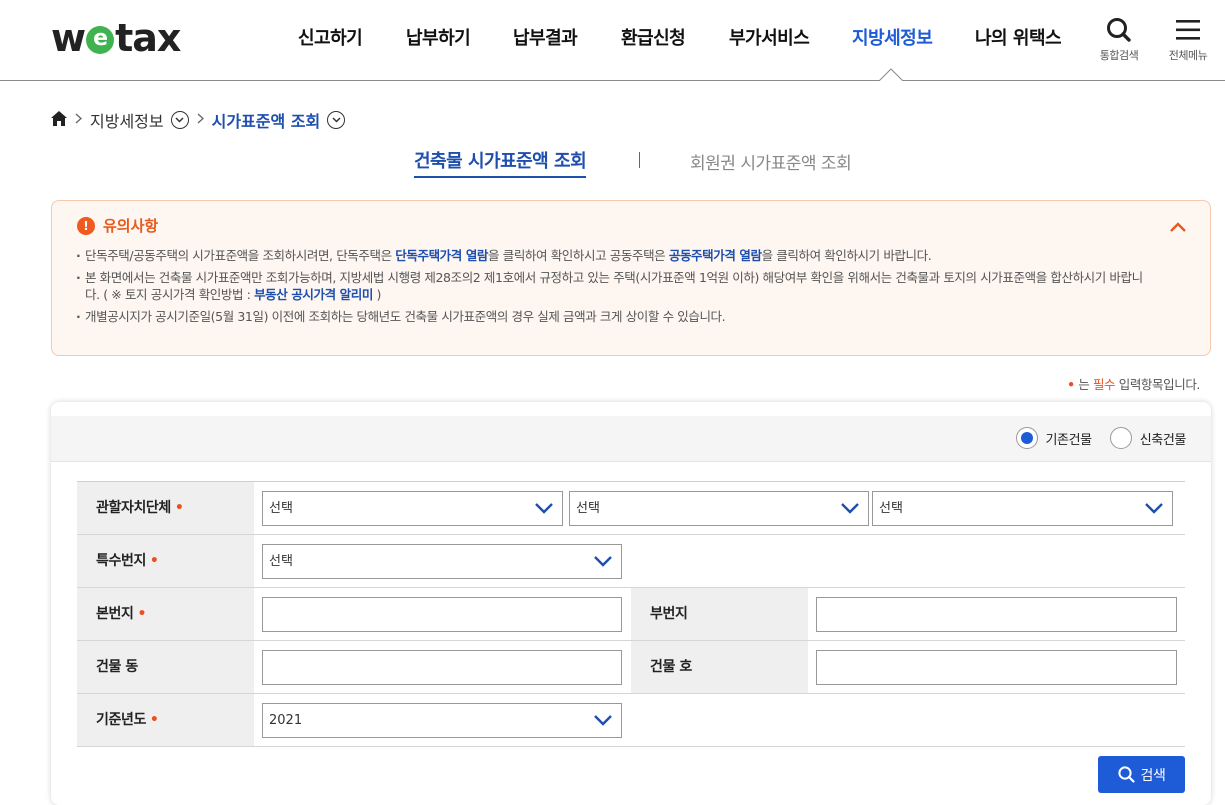  What do you see at coordinates (1158, 384) in the screenshot?
I see `required-note-text: 입력항목입니다.` at bounding box center [1158, 384].